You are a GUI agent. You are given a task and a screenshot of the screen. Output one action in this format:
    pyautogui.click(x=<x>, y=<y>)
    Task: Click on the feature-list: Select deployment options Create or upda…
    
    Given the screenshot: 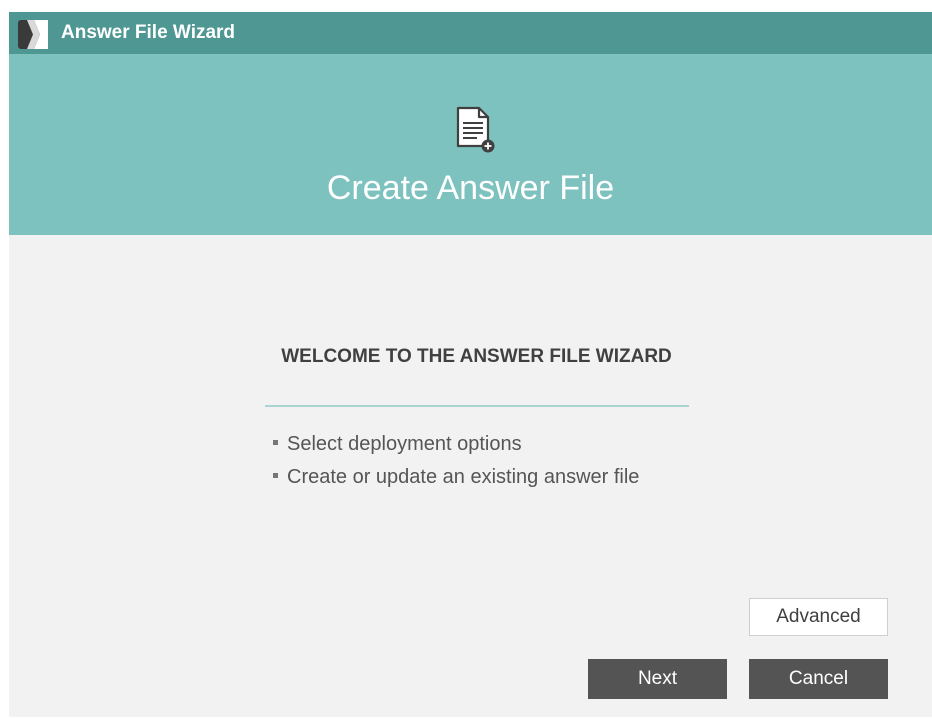 What is the action you would take?
    pyautogui.click(x=456, y=461)
    